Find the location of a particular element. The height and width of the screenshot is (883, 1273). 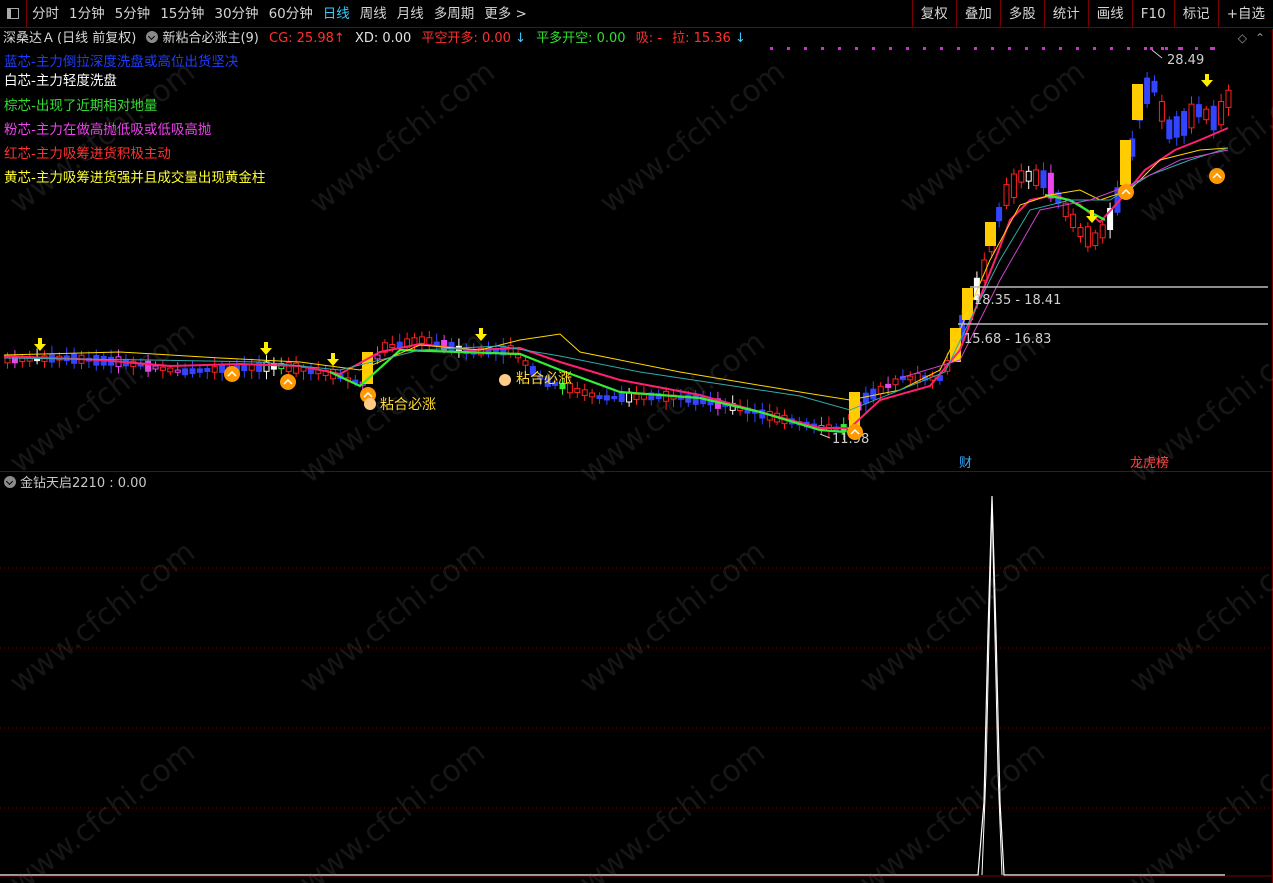

signal-dots is located at coordinates (992, 48).